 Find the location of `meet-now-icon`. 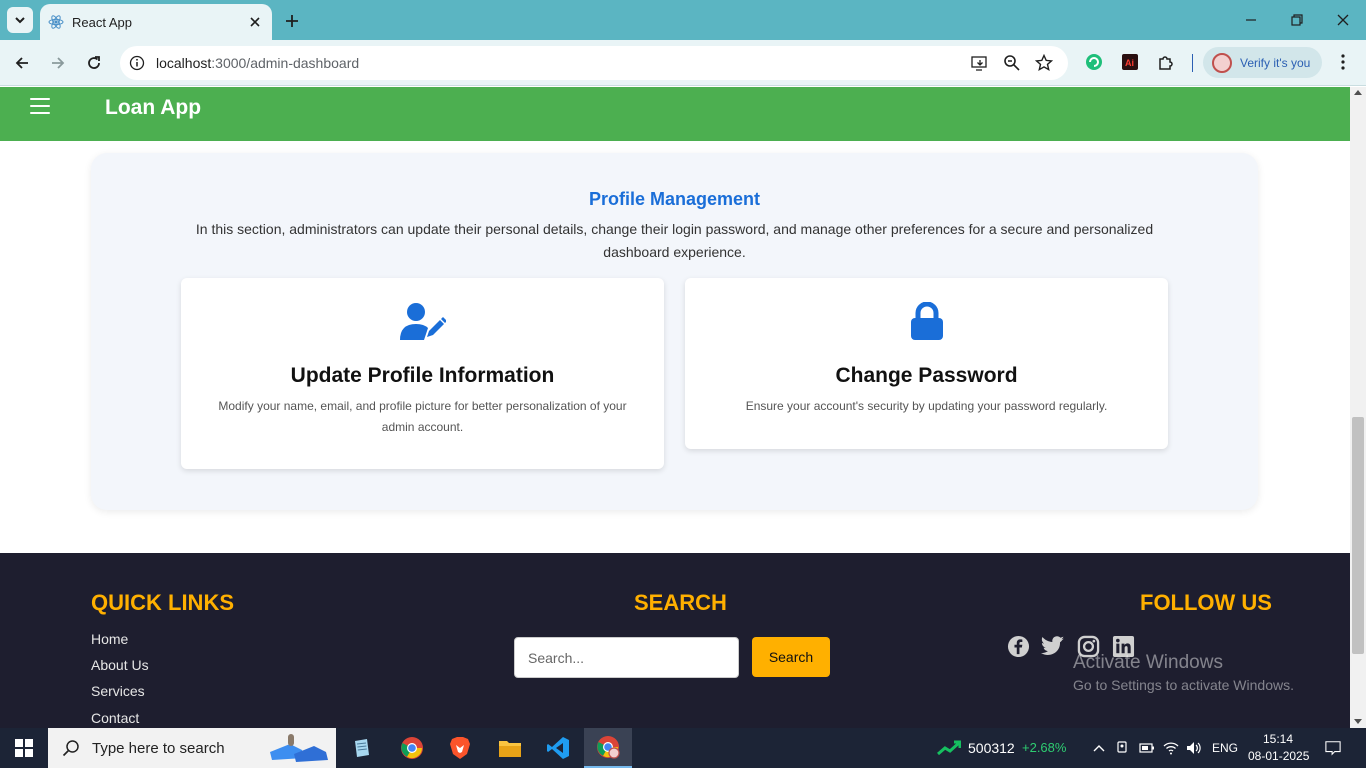

meet-now-icon is located at coordinates (1123, 748).